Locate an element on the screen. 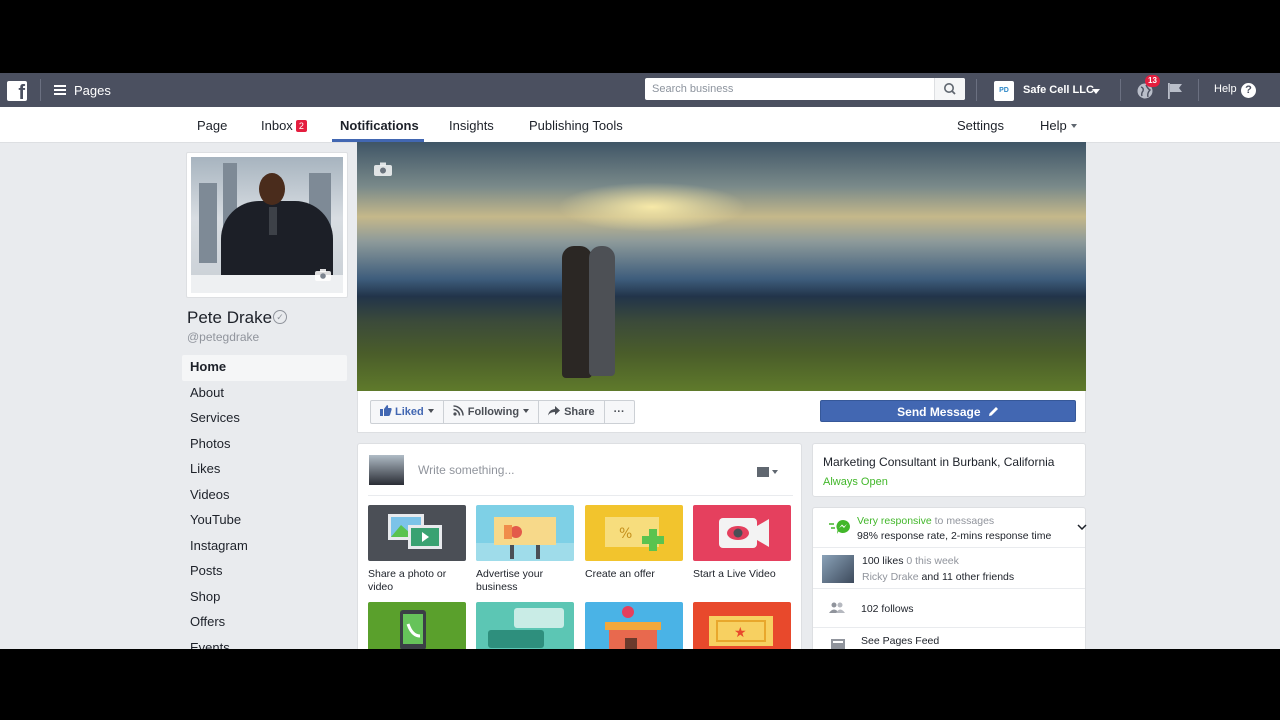 Image resolution: width=1280 pixels, height=720 pixels. event-location-tile is located at coordinates (634, 625).